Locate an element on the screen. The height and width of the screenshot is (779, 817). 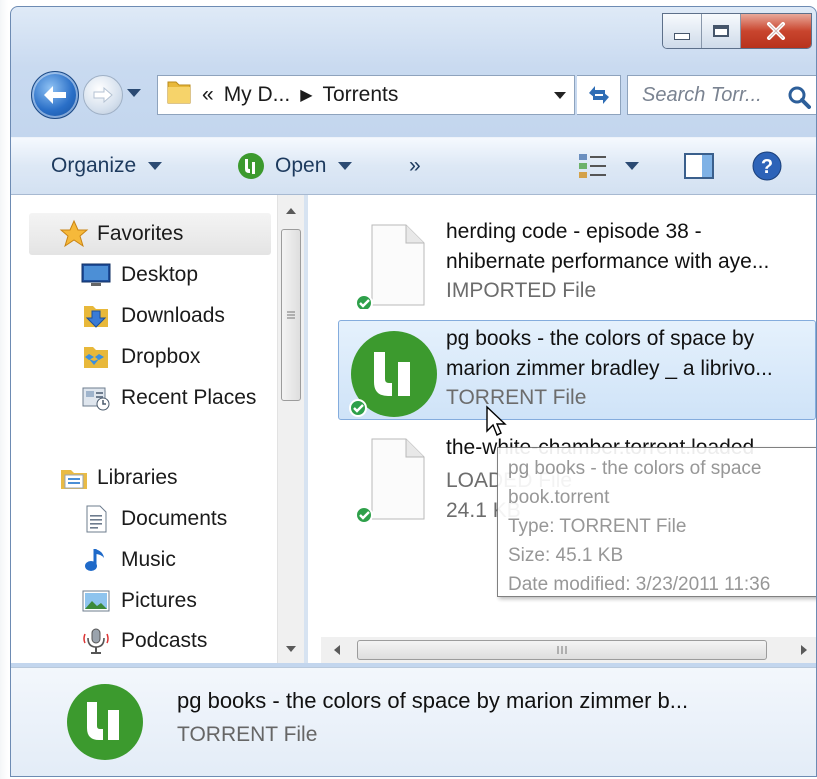
organize-dropdown-icon is located at coordinates (155, 166).